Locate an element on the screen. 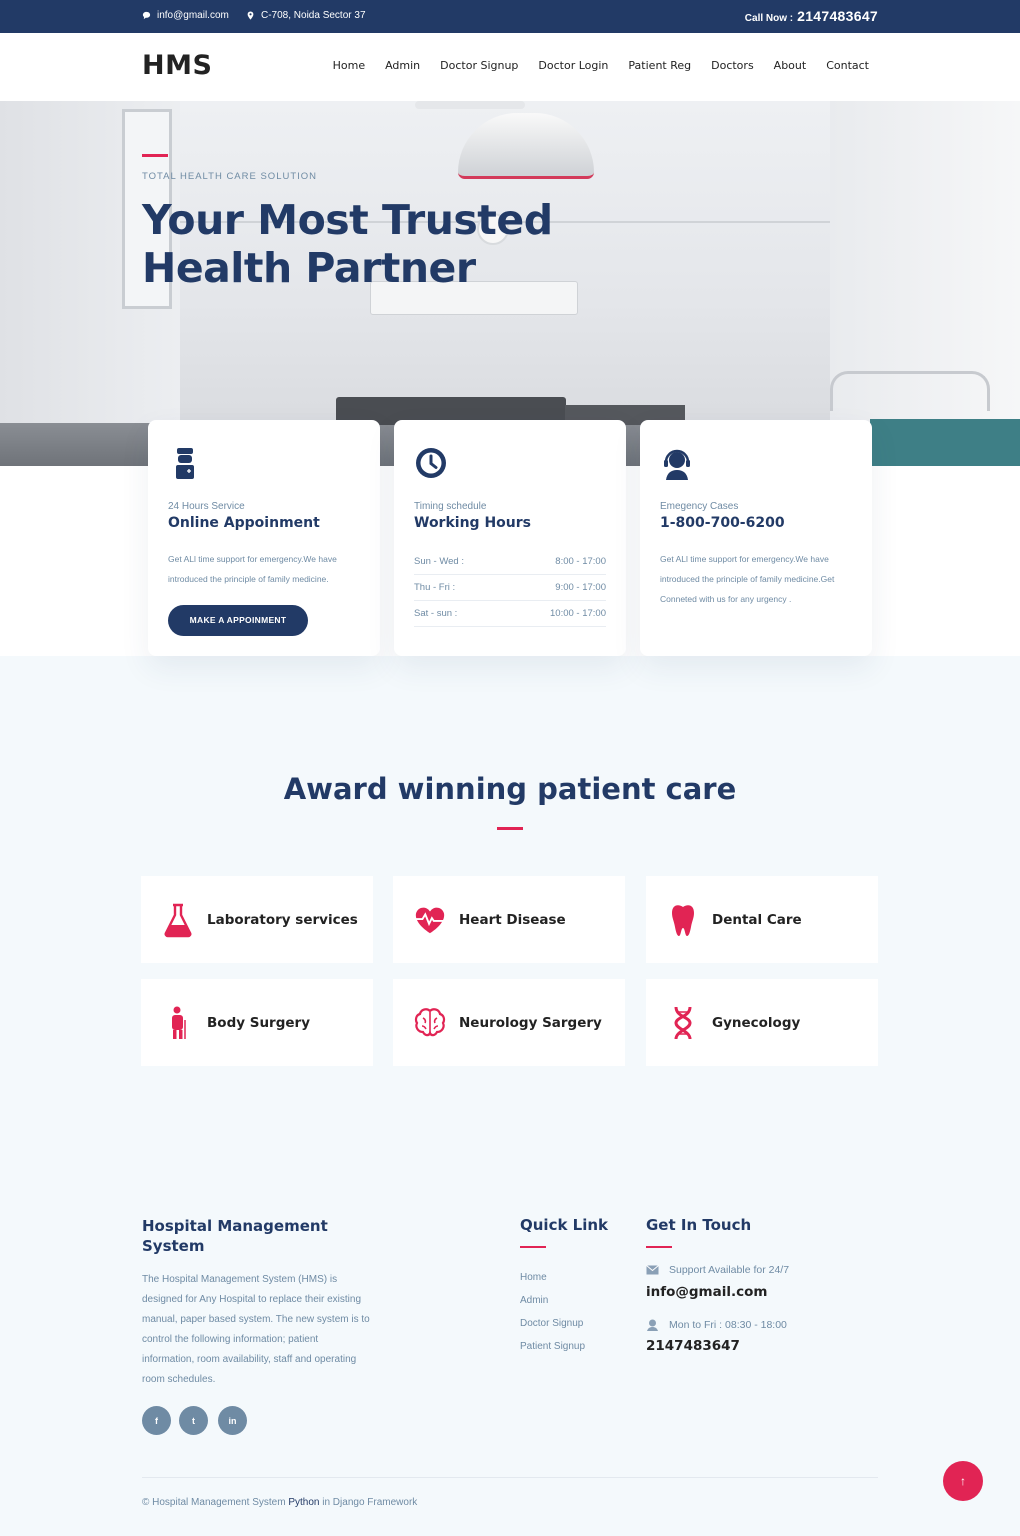  make-appointment-button: MAKE A APPOINMENT is located at coordinates (238, 620).